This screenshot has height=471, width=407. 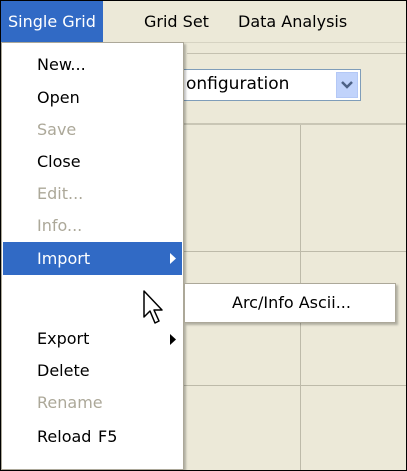 What do you see at coordinates (92, 161) in the screenshot?
I see `menu-item-close: Close` at bounding box center [92, 161].